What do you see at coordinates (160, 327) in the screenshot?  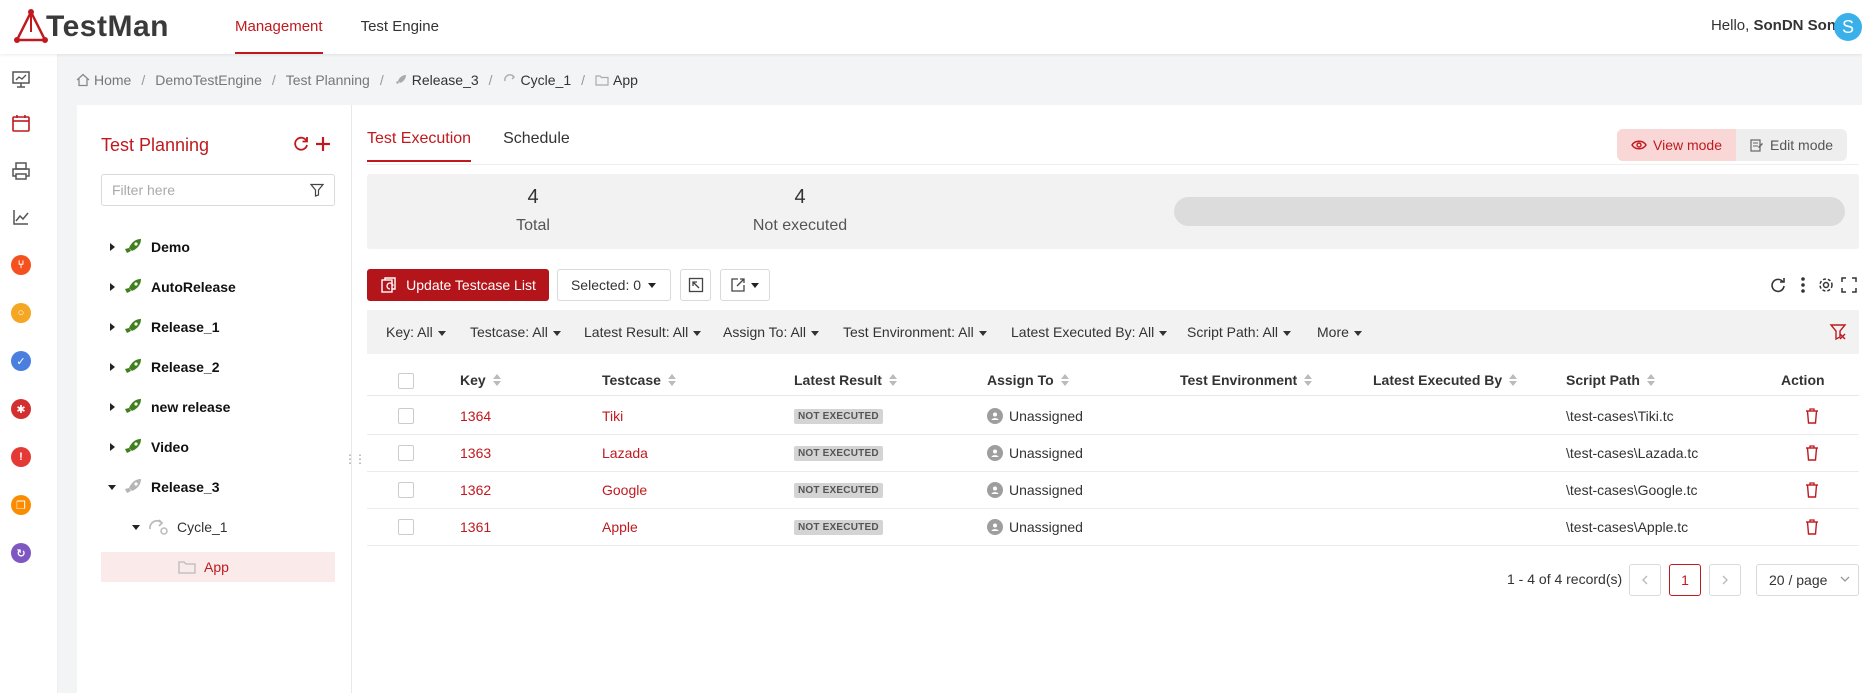 I see `tree-node-release-1: Release_1` at bounding box center [160, 327].